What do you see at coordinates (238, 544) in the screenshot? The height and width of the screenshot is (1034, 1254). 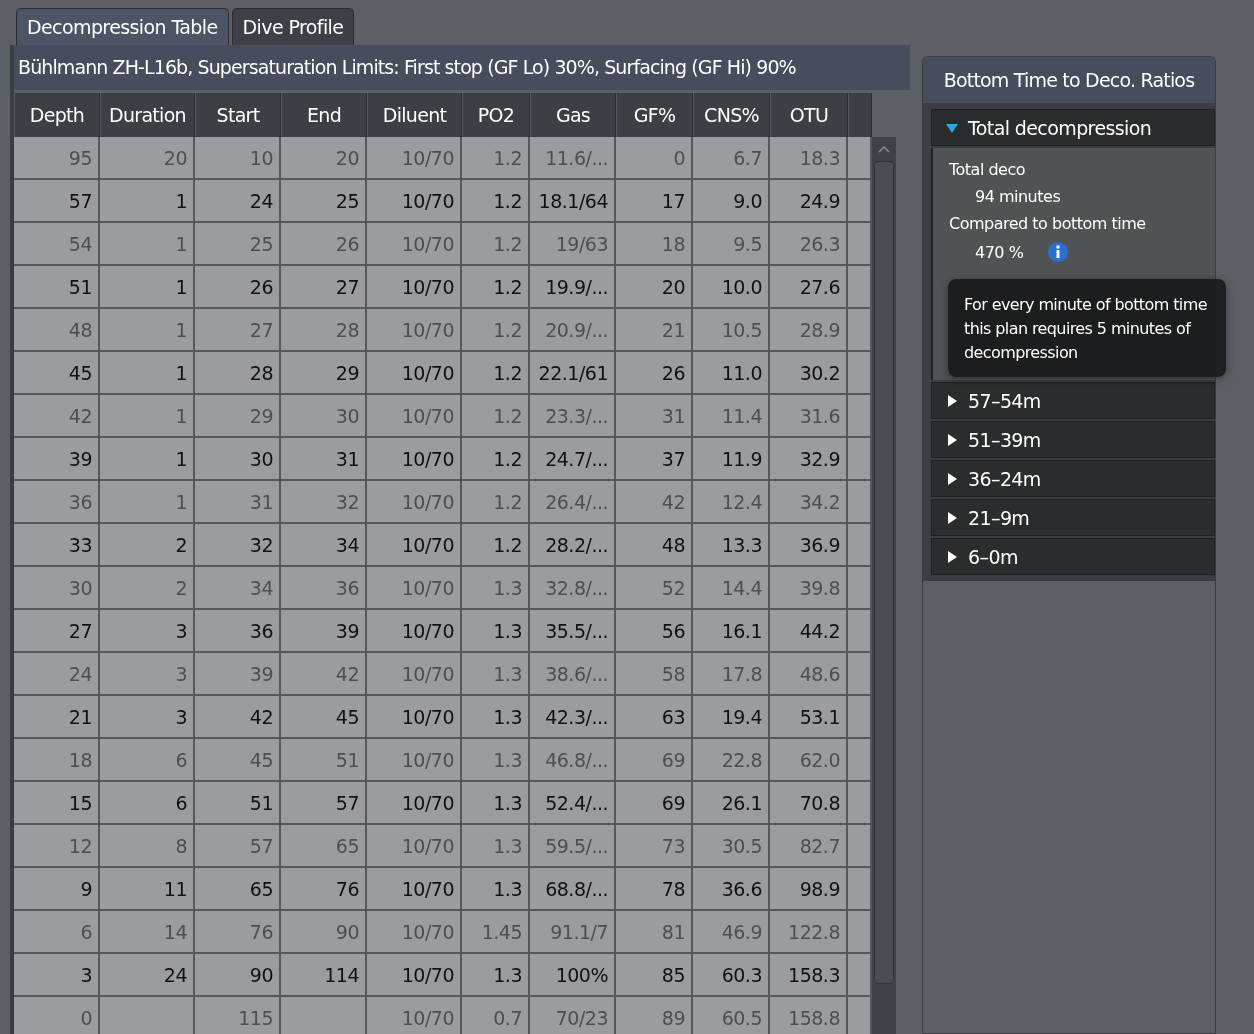 I see `table-cell: 32` at bounding box center [238, 544].